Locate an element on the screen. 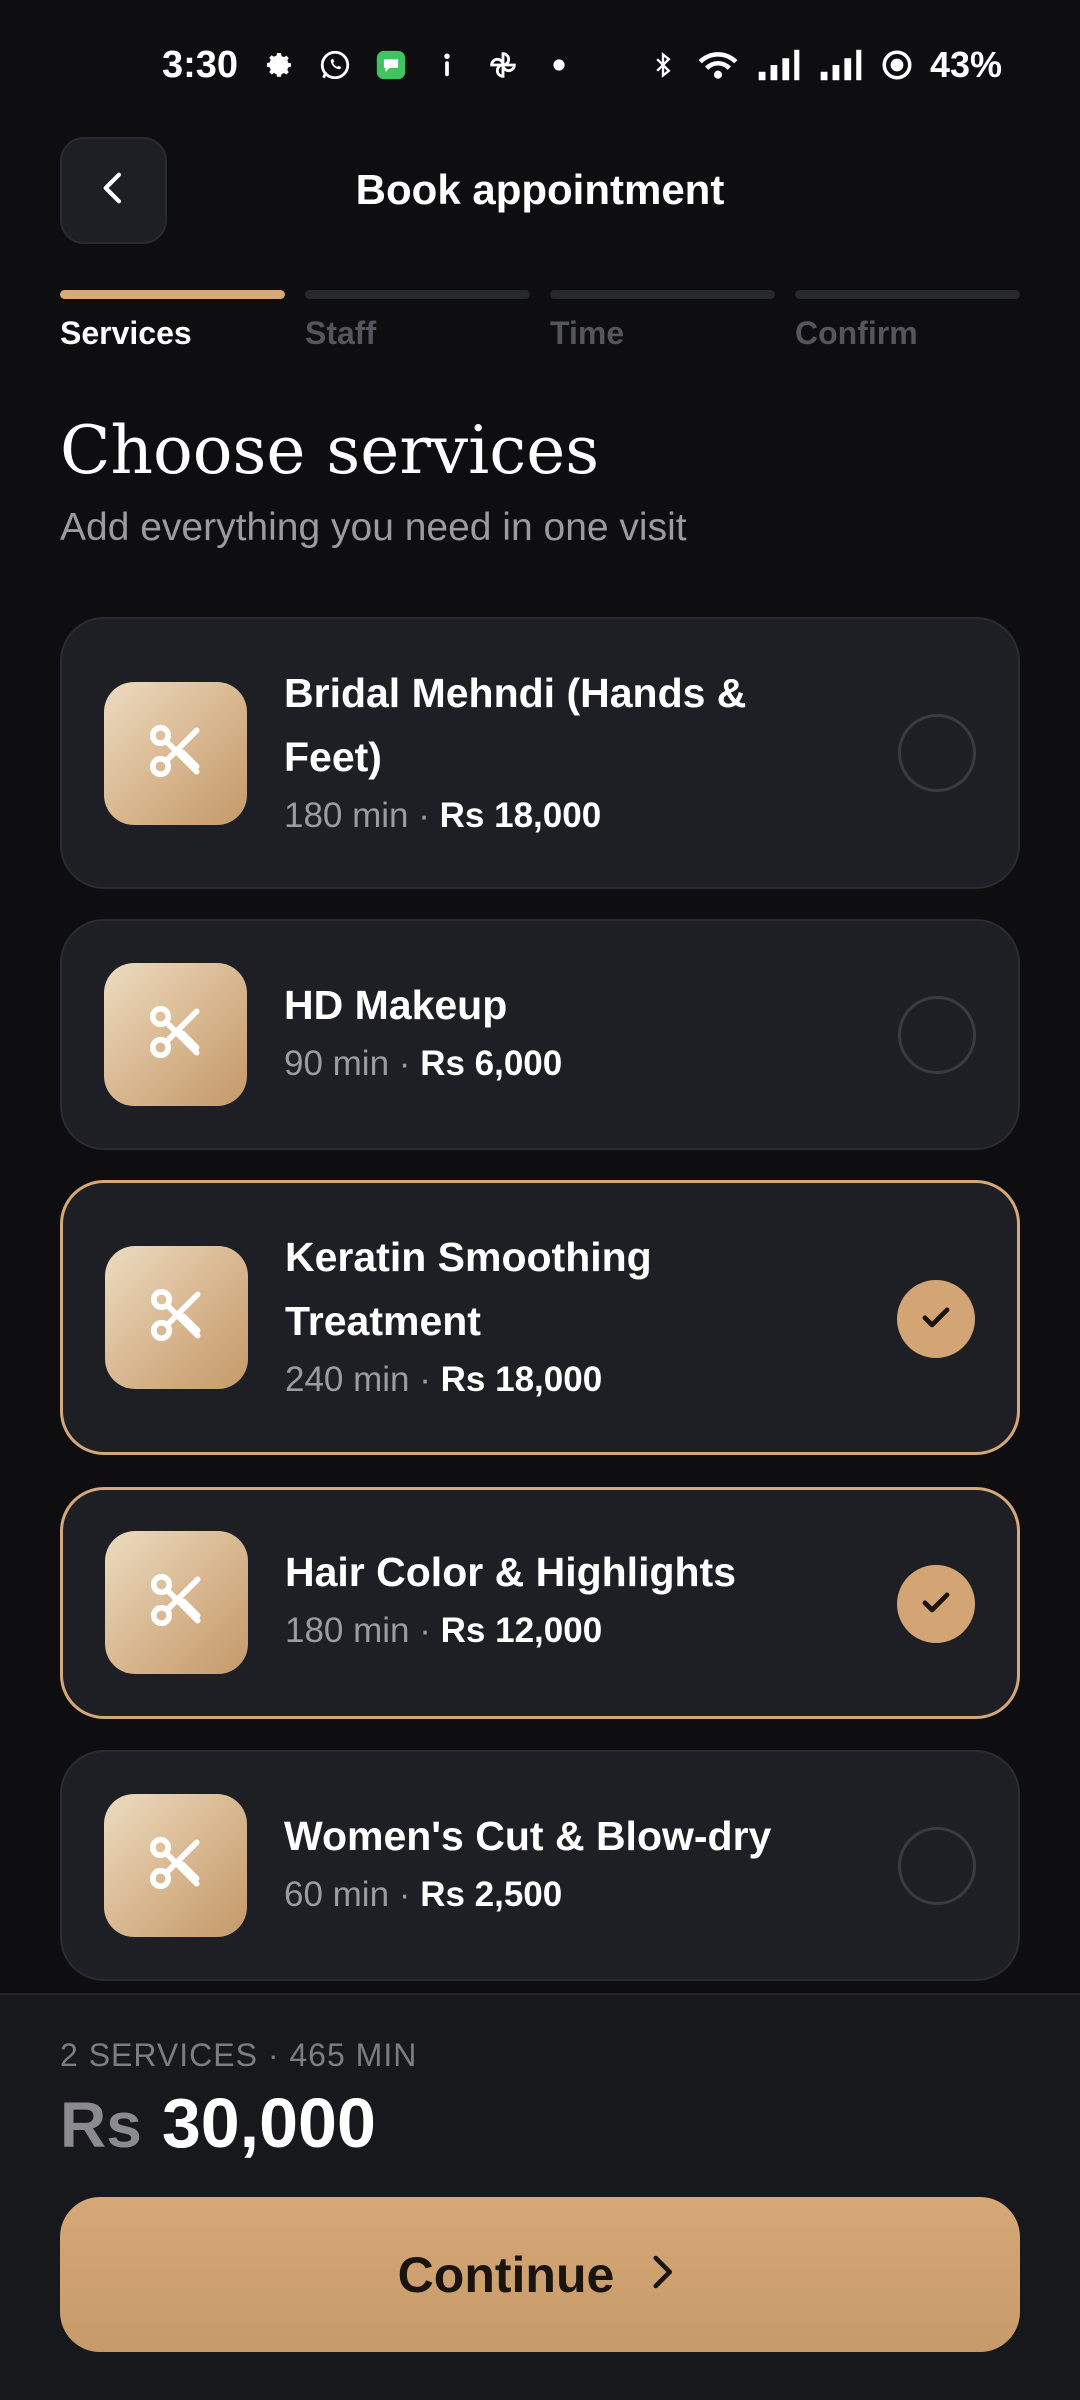 This screenshot has width=1080, height=2400. service-meta: 240 min · Rs 18,000 is located at coordinates (565, 1380).